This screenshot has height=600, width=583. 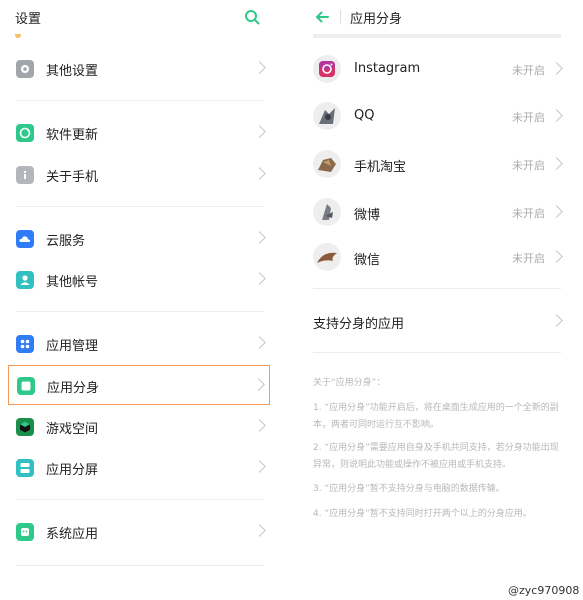 I want to click on qq-icon, so click(x=327, y=116).